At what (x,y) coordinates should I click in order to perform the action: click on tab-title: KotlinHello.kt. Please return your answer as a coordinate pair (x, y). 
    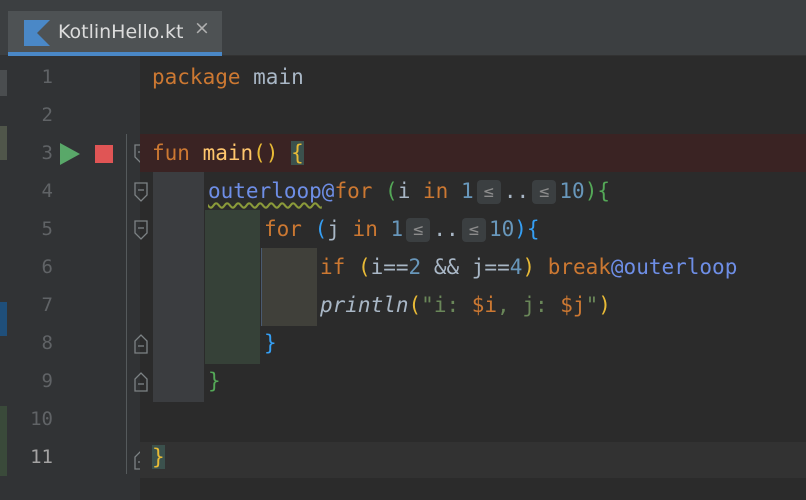
    Looking at the image, I should click on (121, 32).